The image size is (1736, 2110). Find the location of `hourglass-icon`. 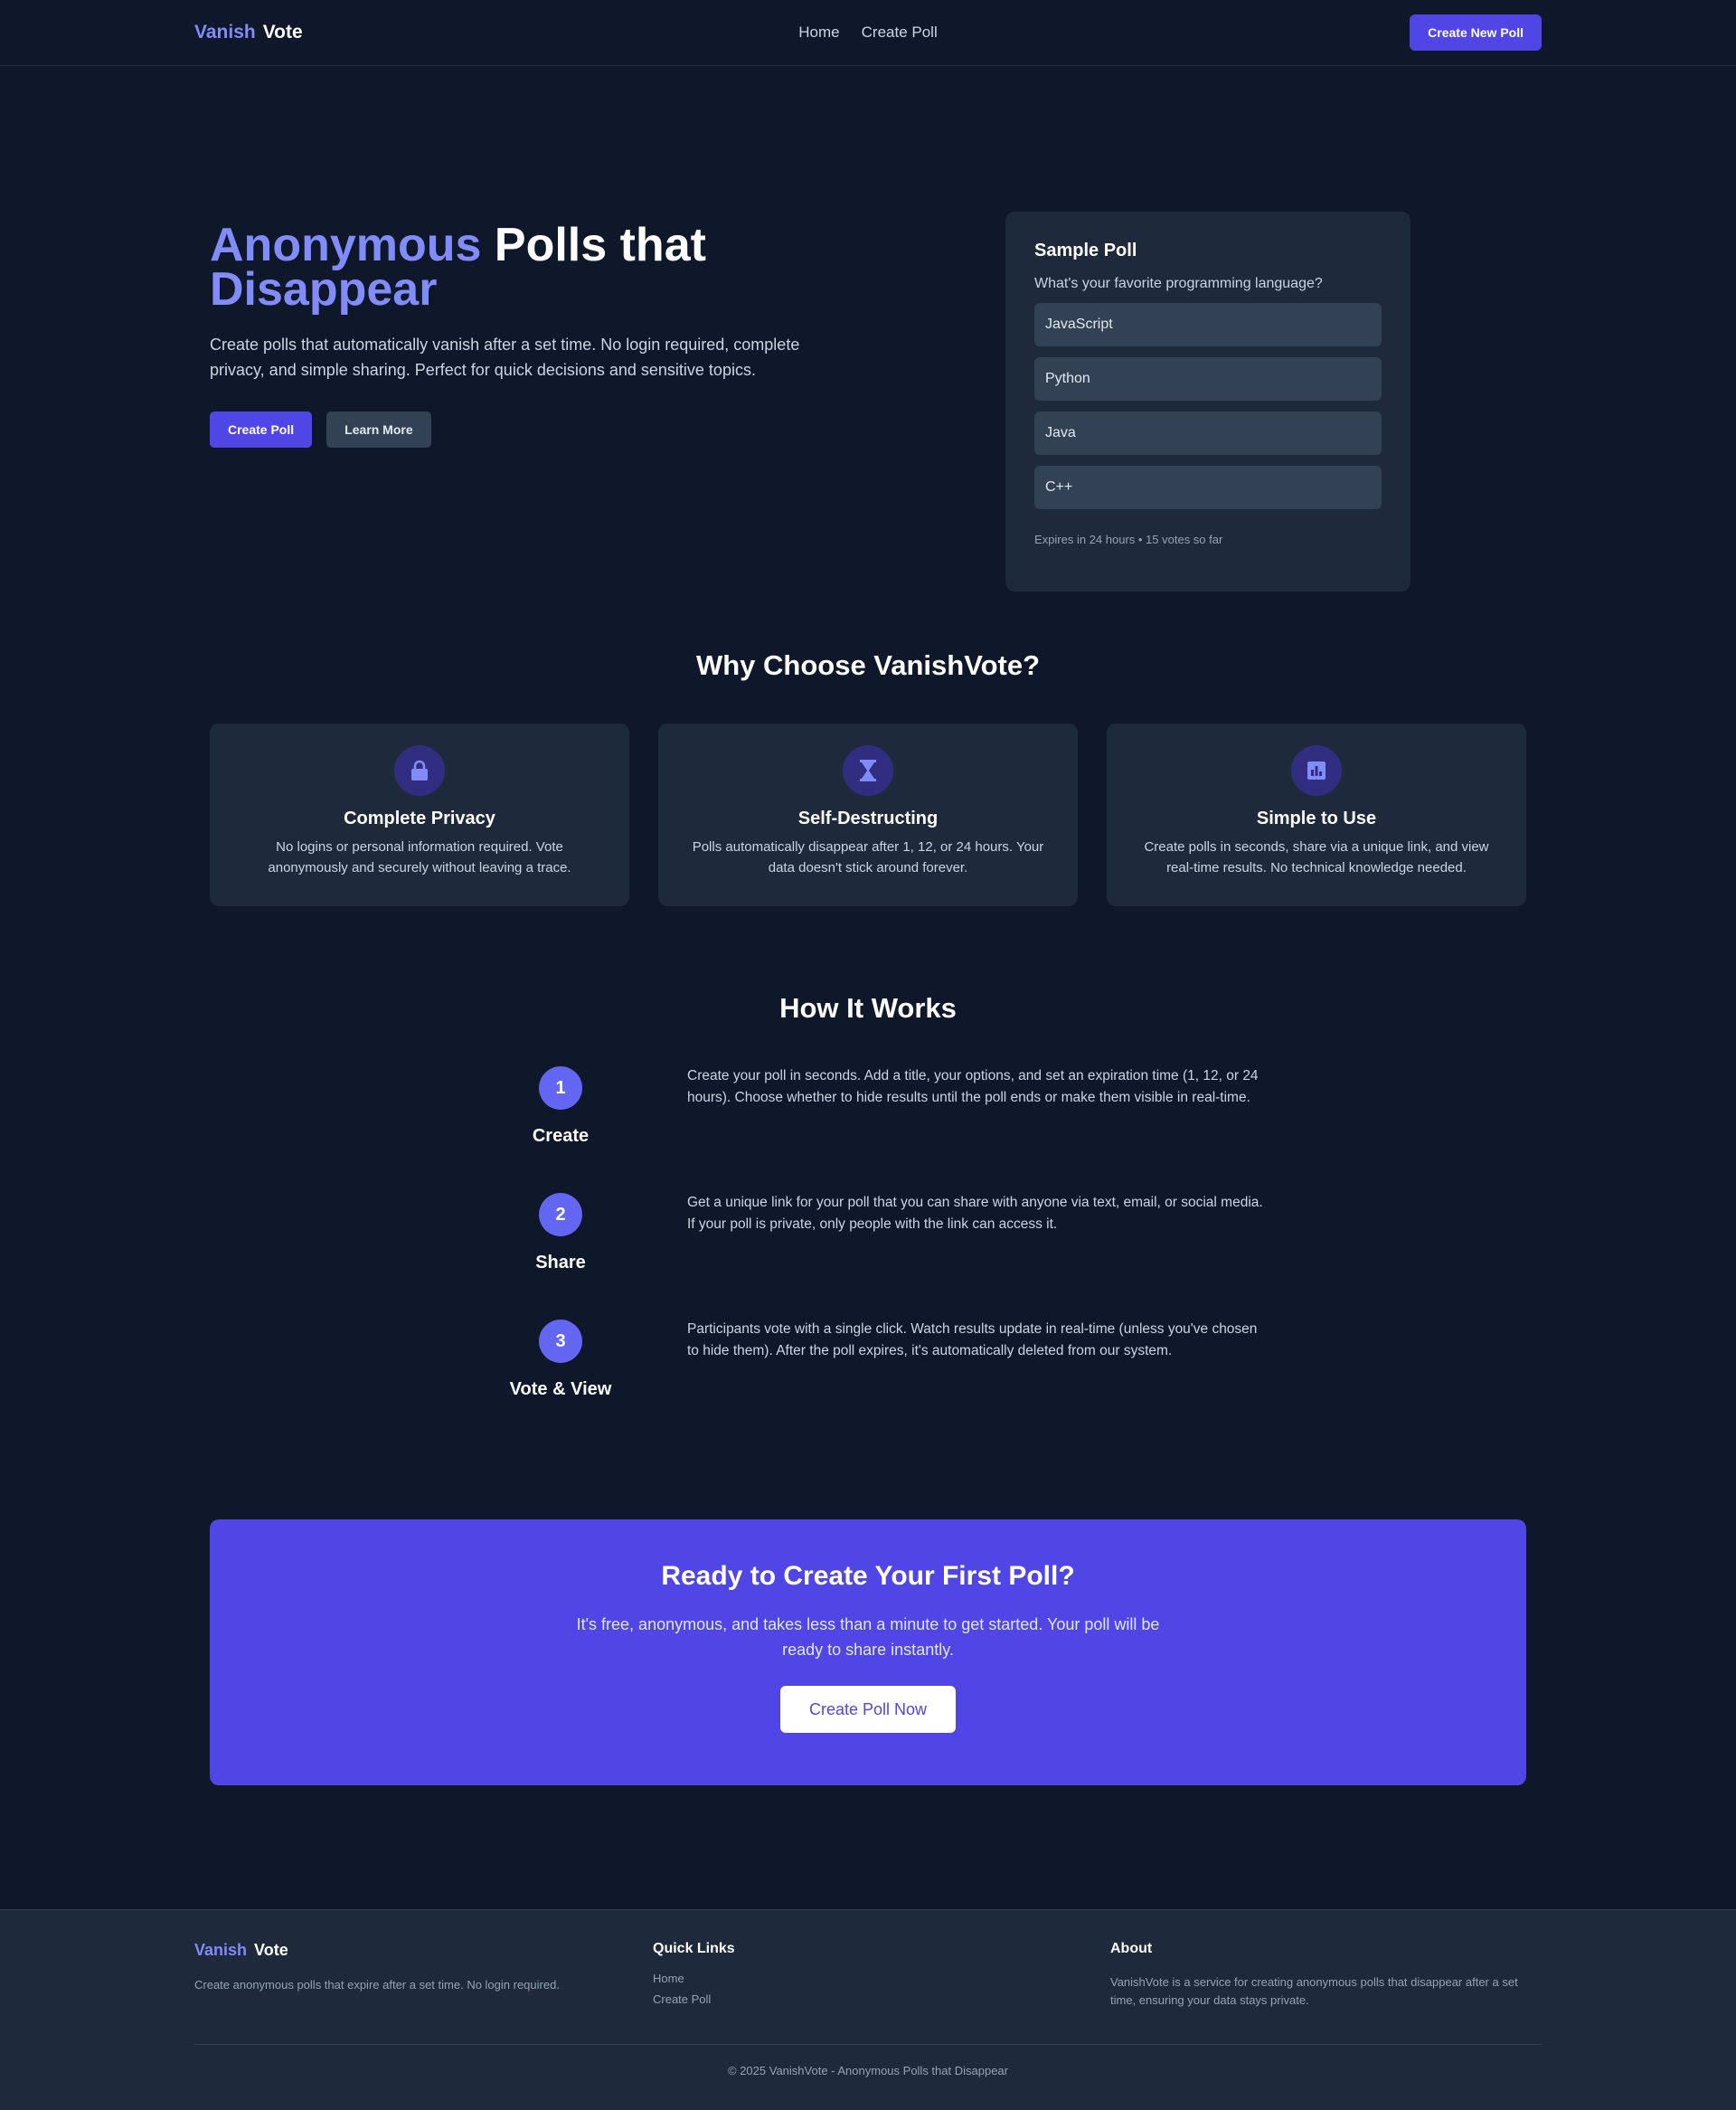

hourglass-icon is located at coordinates (868, 770).